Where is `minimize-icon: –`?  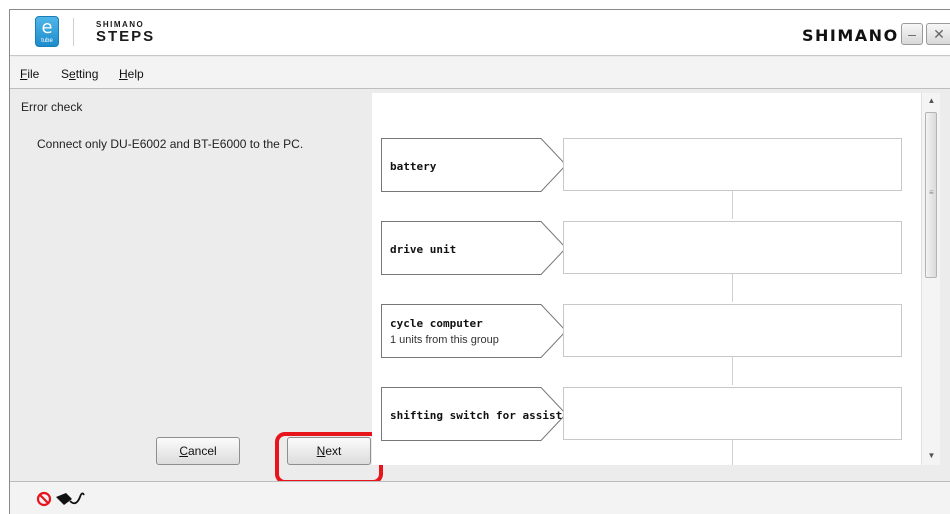
minimize-icon: – is located at coordinates (912, 34).